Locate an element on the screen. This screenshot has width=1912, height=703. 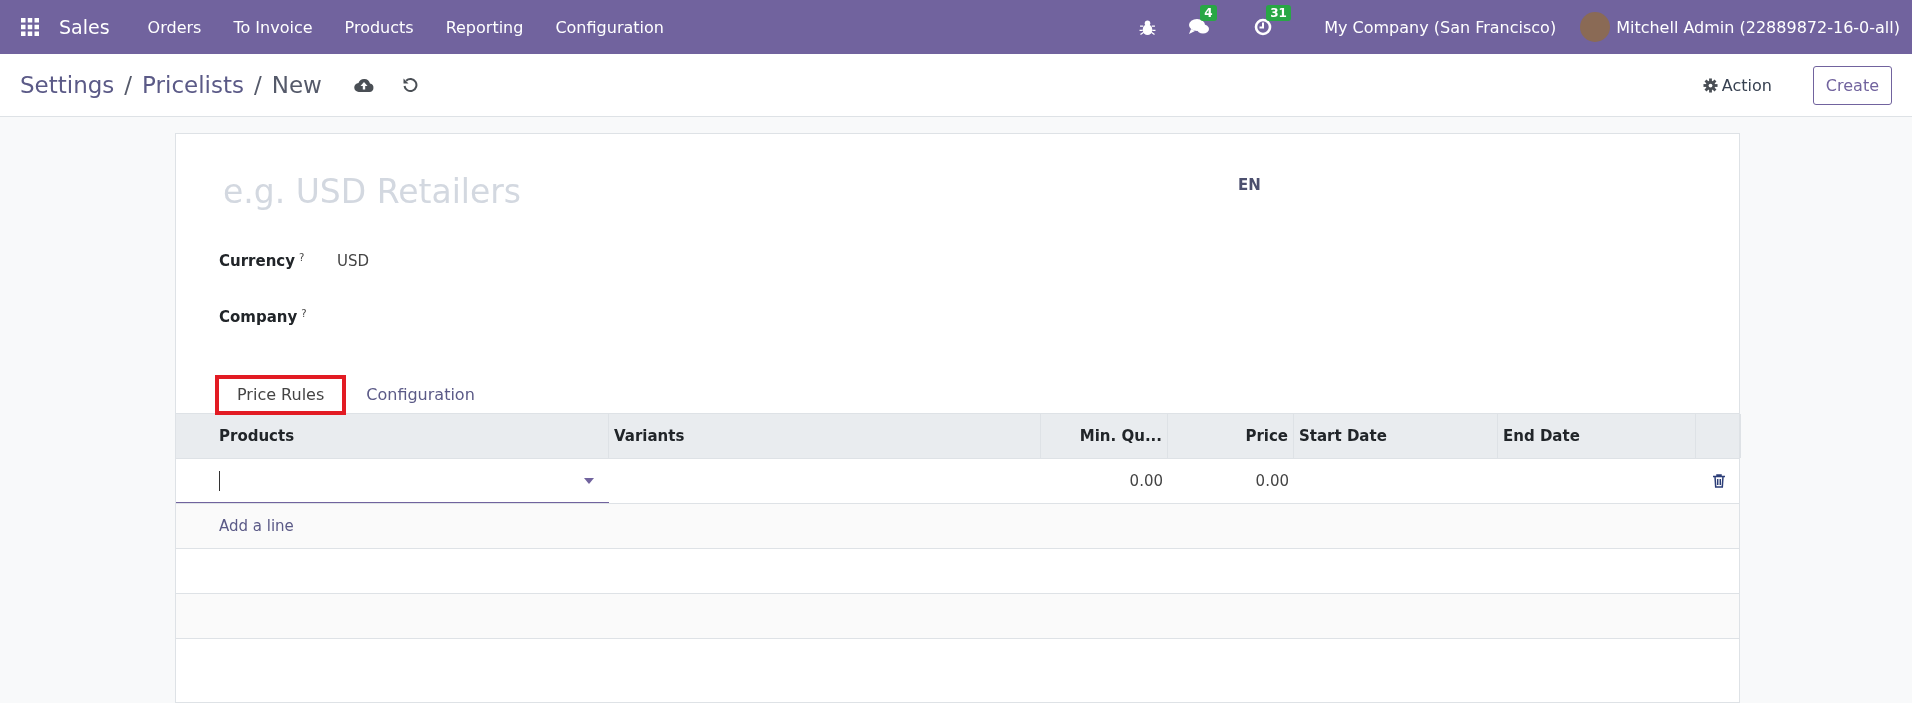
tab: Price Rules is located at coordinates (281, 395).